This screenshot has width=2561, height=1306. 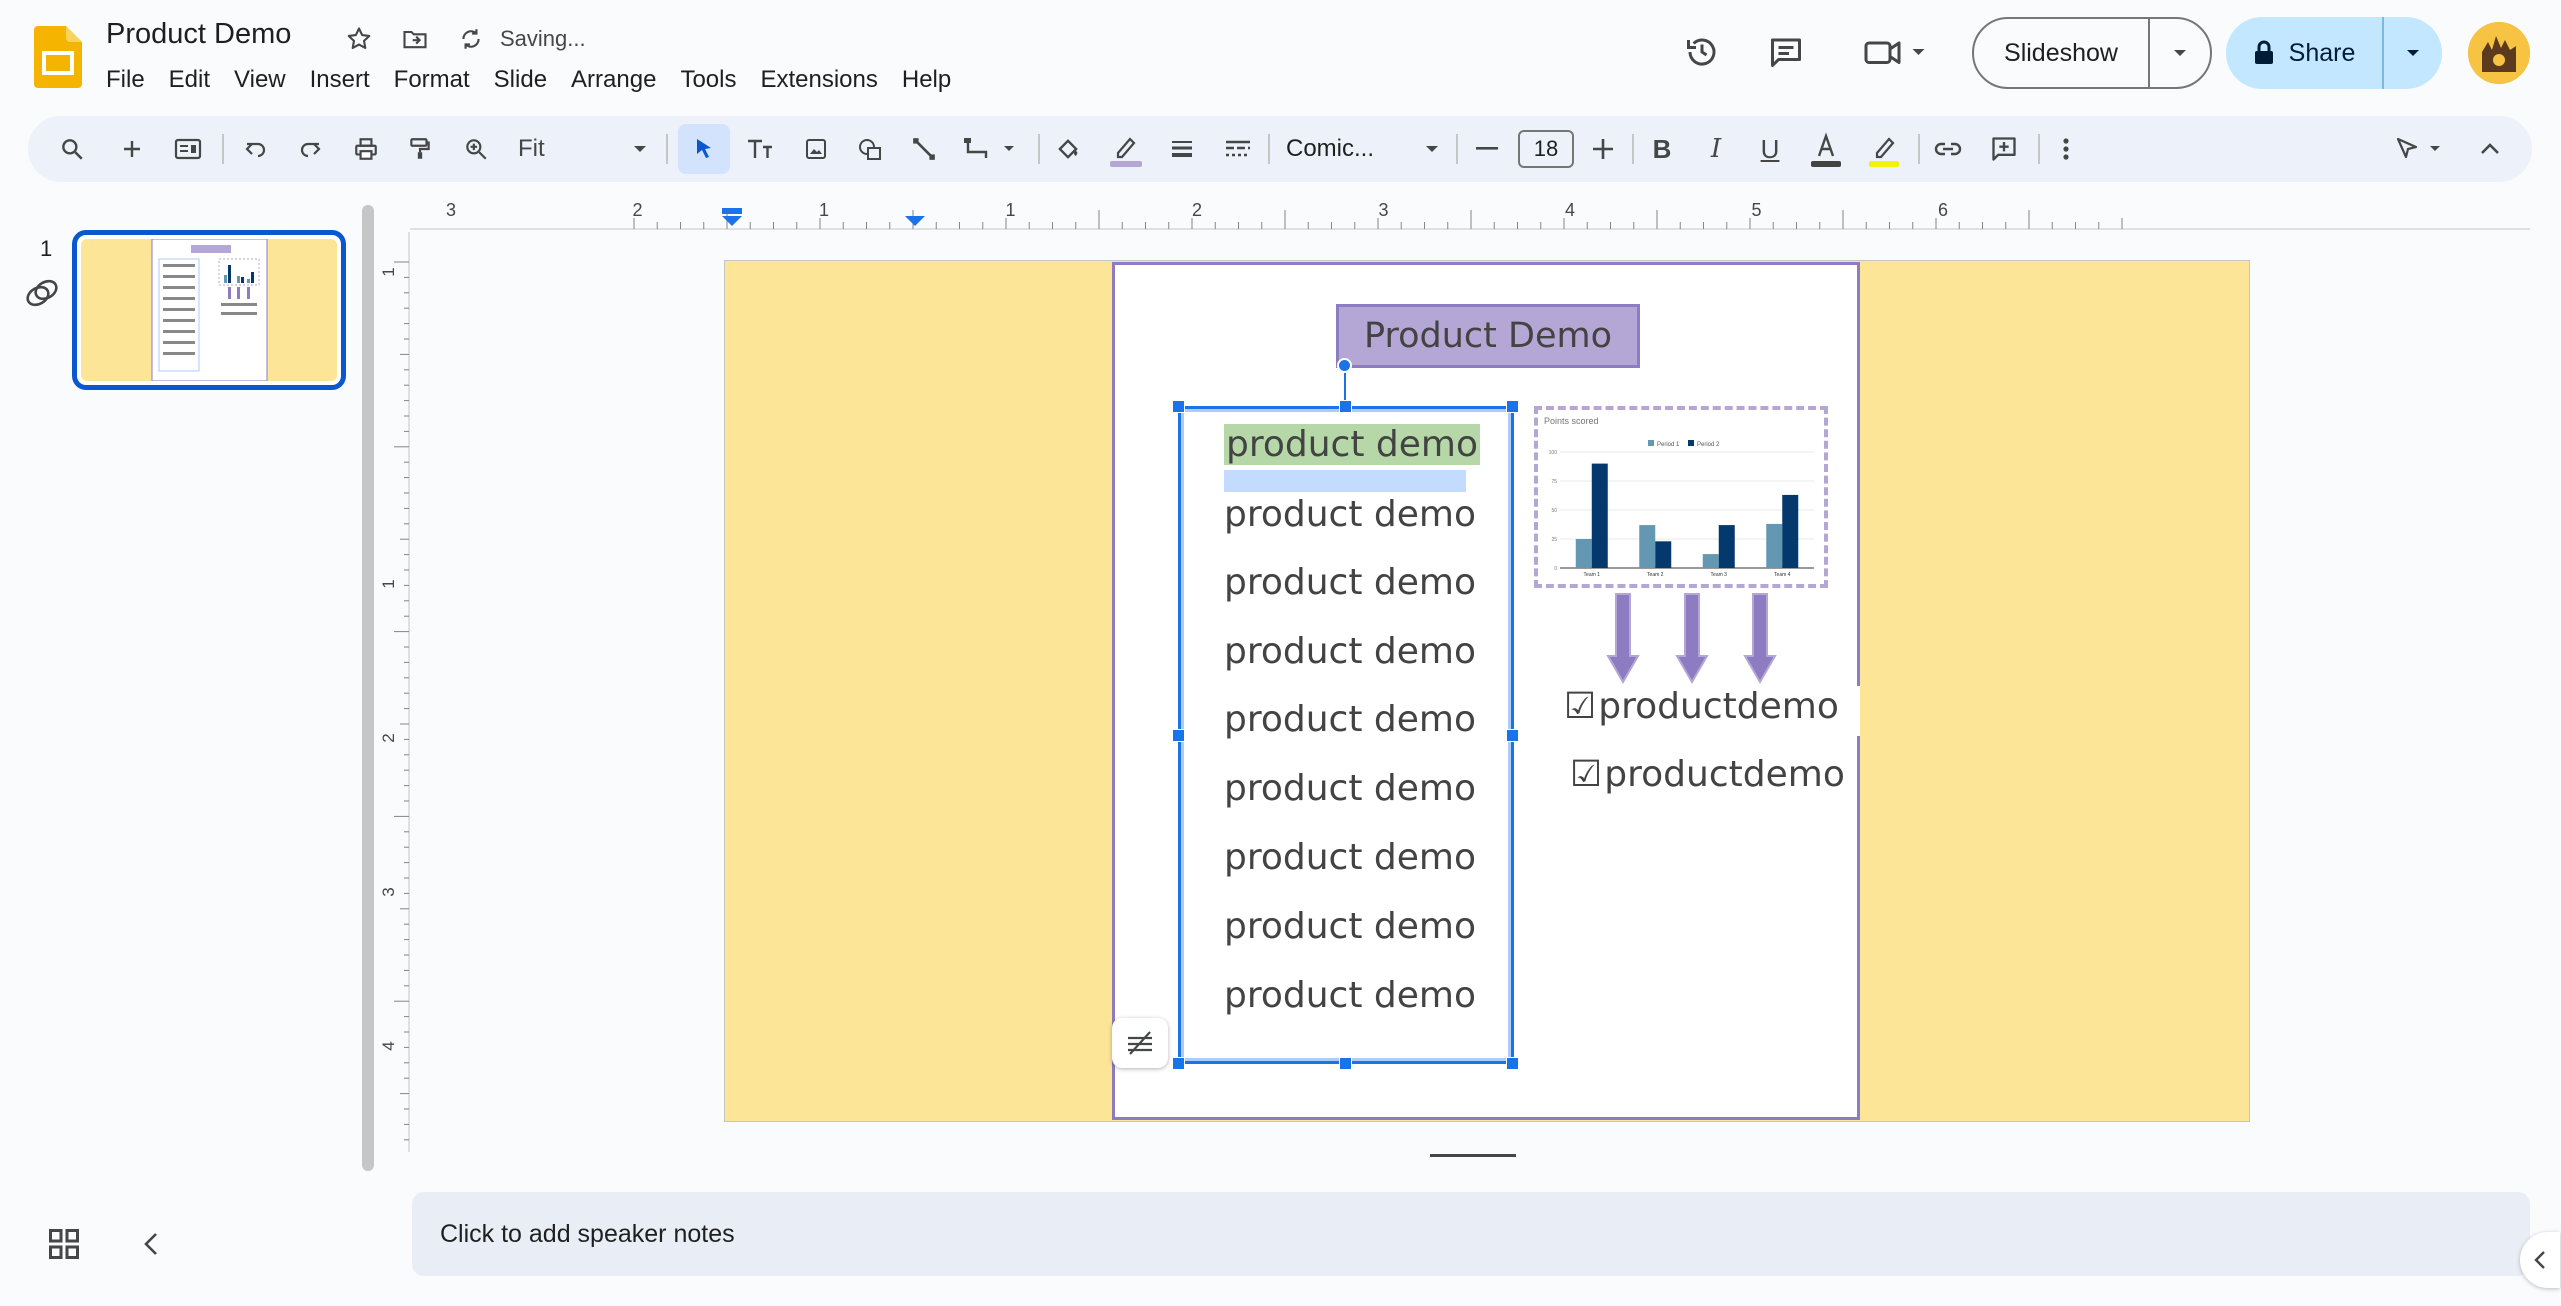 I want to click on bold-icon: B, so click(x=1662, y=149).